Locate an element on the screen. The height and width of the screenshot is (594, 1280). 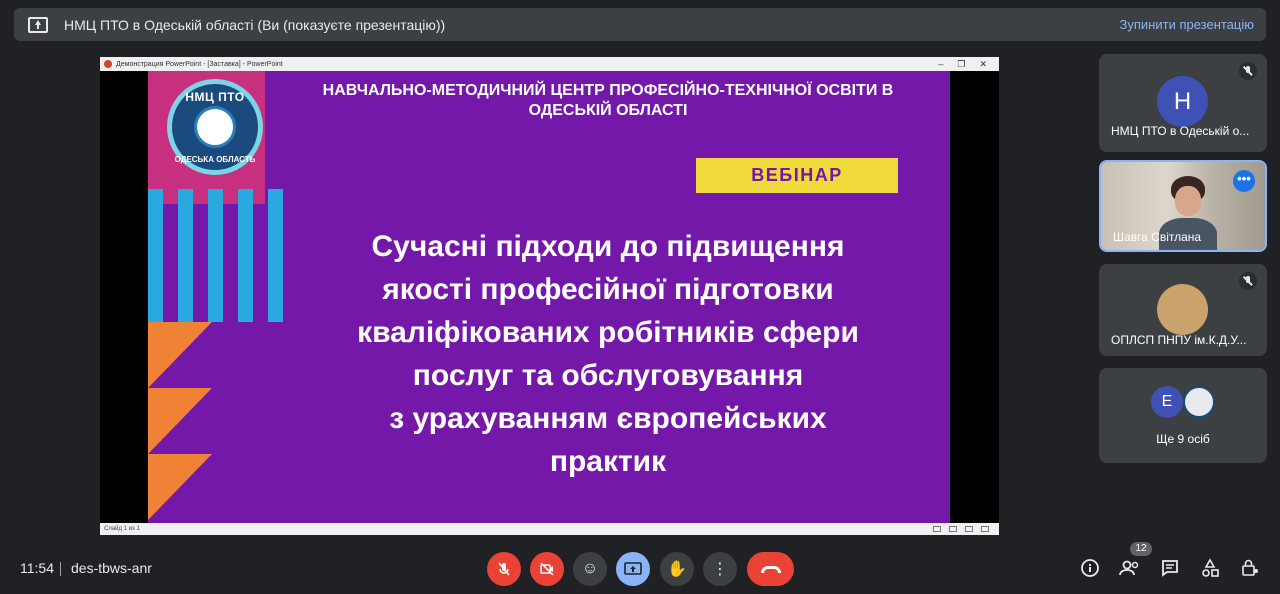
info-icon is located at coordinates (1090, 568).